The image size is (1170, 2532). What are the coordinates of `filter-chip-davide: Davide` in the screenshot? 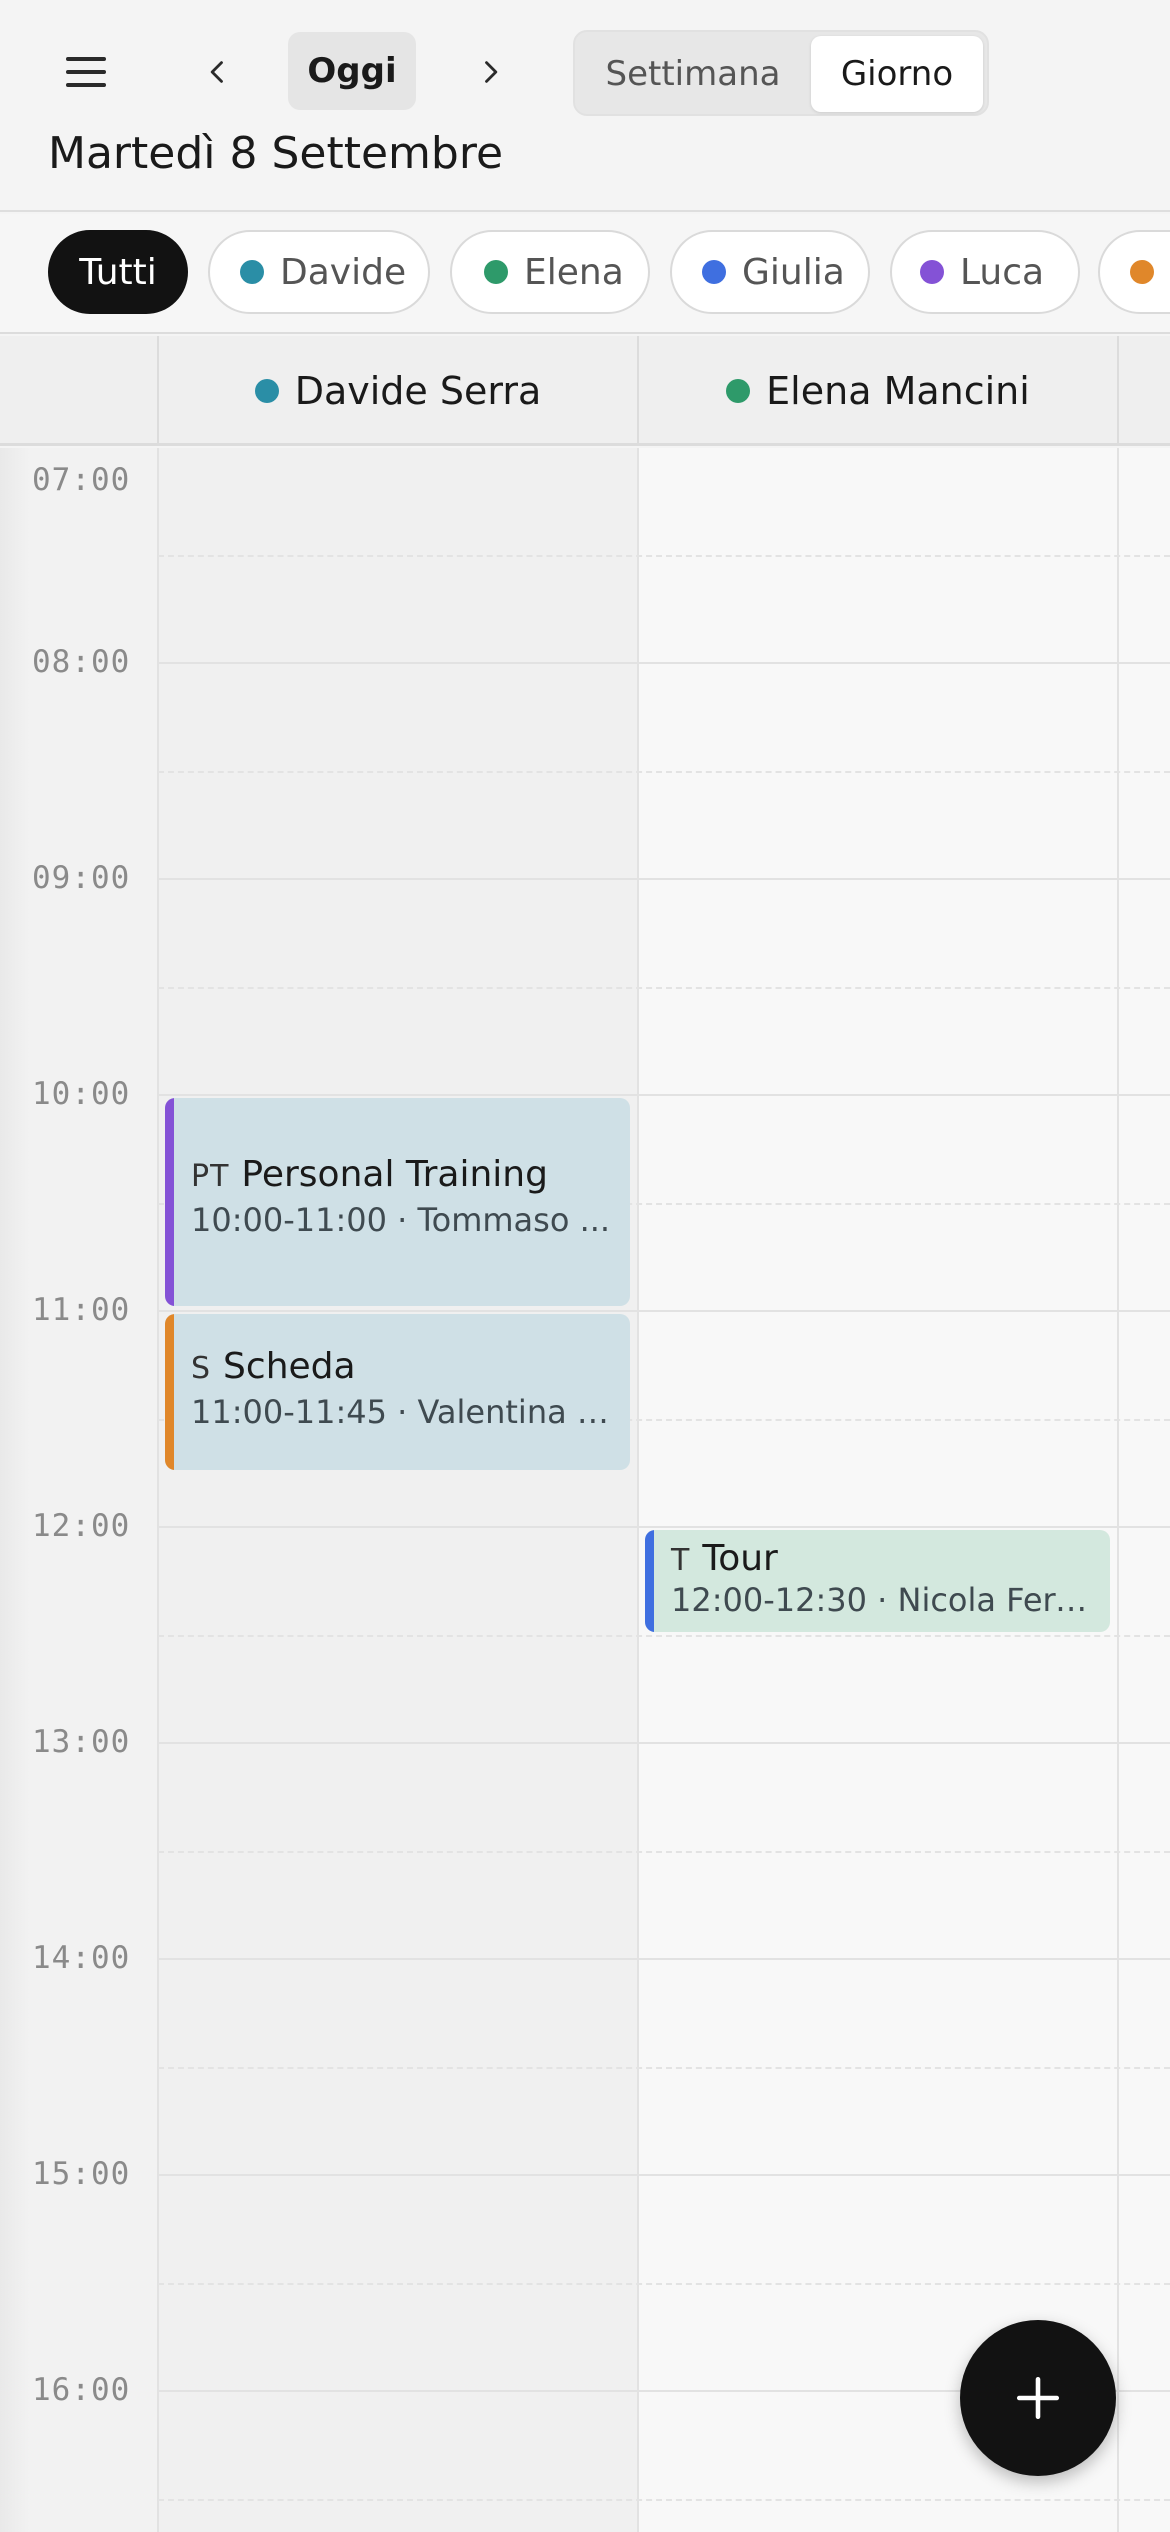 It's located at (319, 272).